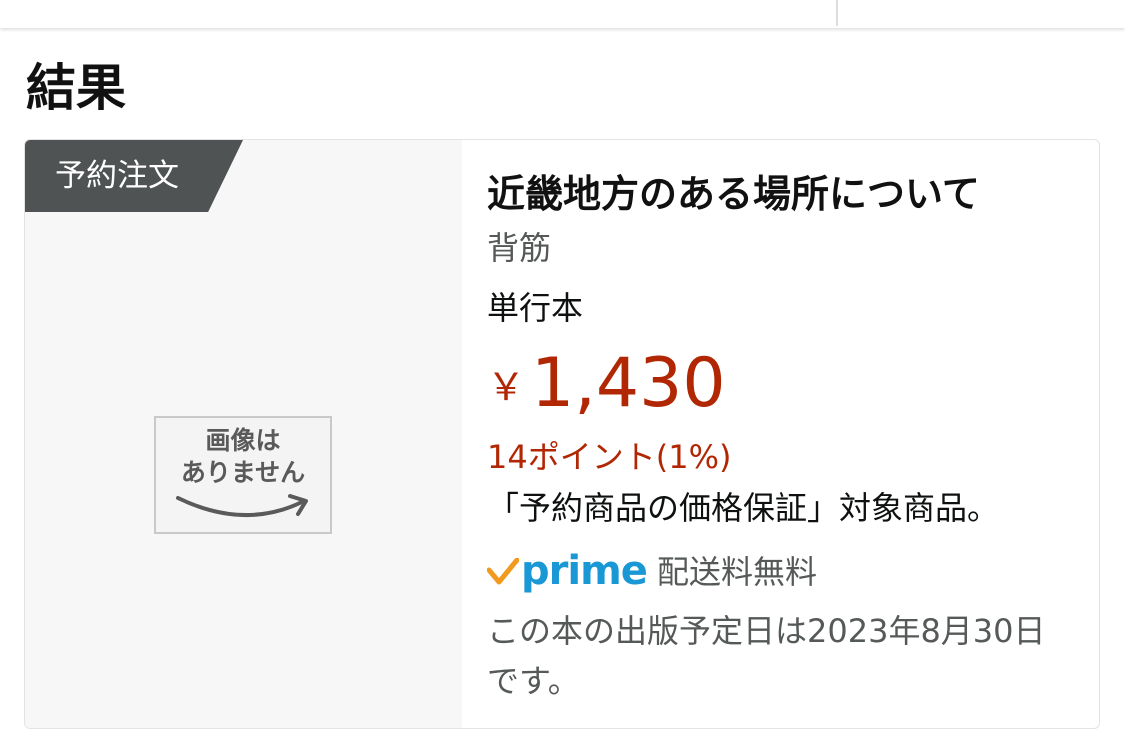  What do you see at coordinates (743, 508) in the screenshot?
I see `price-guarantee-note: 「予約商品の価格保証」対象商品。` at bounding box center [743, 508].